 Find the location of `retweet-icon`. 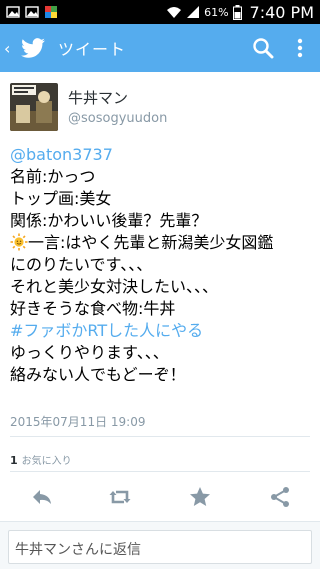

retweet-icon is located at coordinates (120, 497).